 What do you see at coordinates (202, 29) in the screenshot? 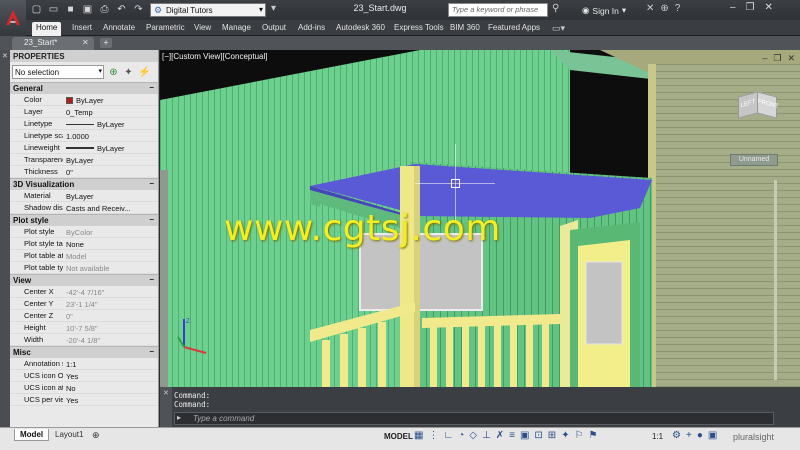
I see `tab-view: View` at bounding box center [202, 29].